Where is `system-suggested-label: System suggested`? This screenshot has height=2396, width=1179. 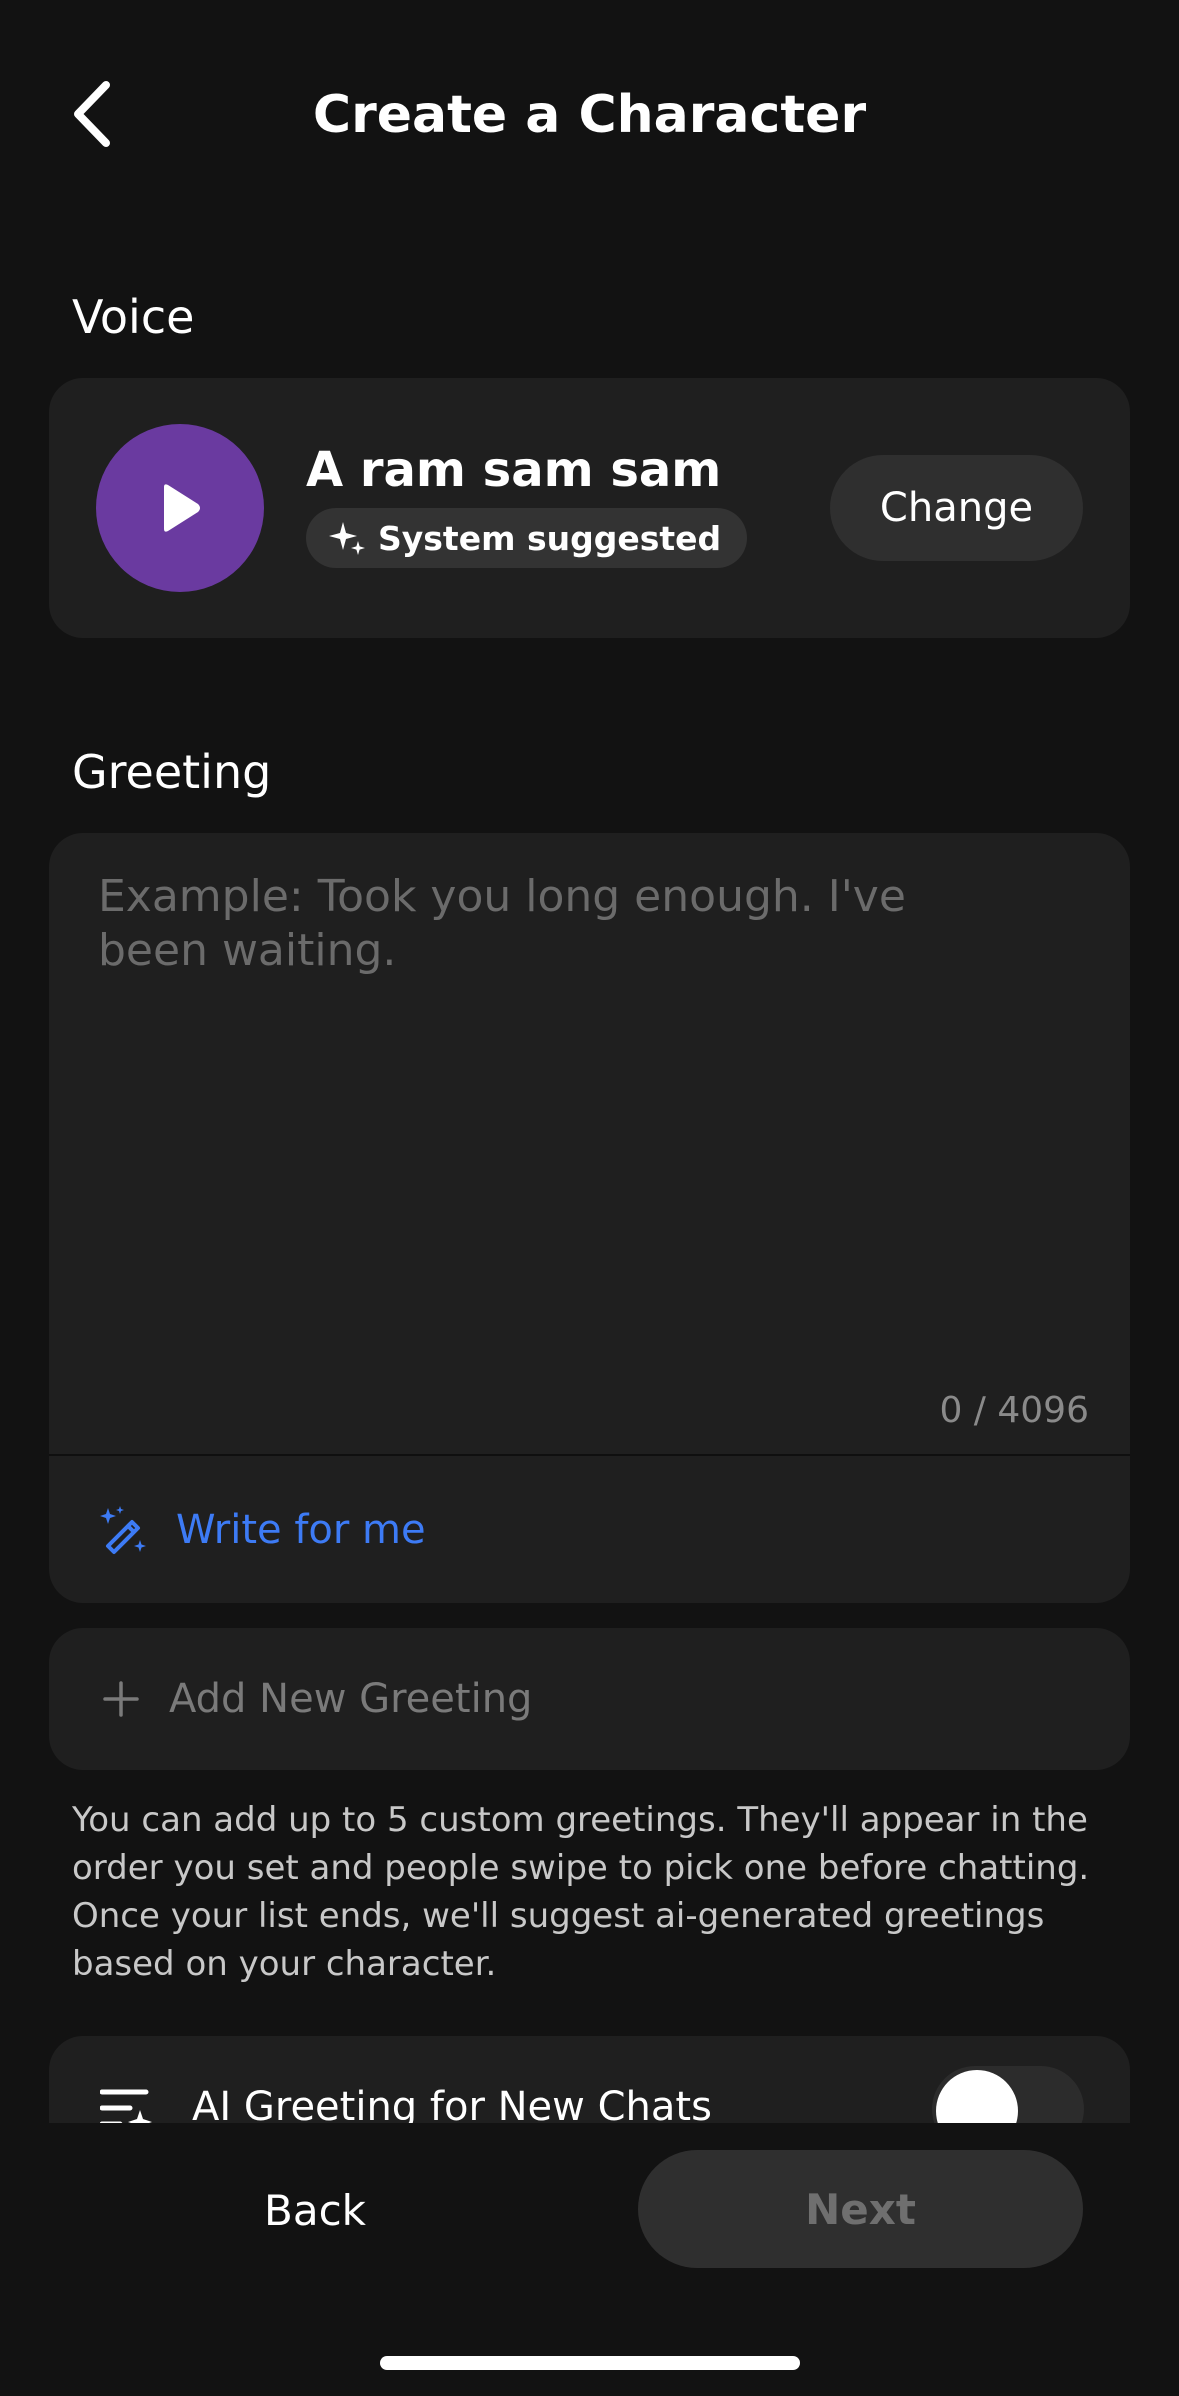 system-suggested-label: System suggested is located at coordinates (550, 538).